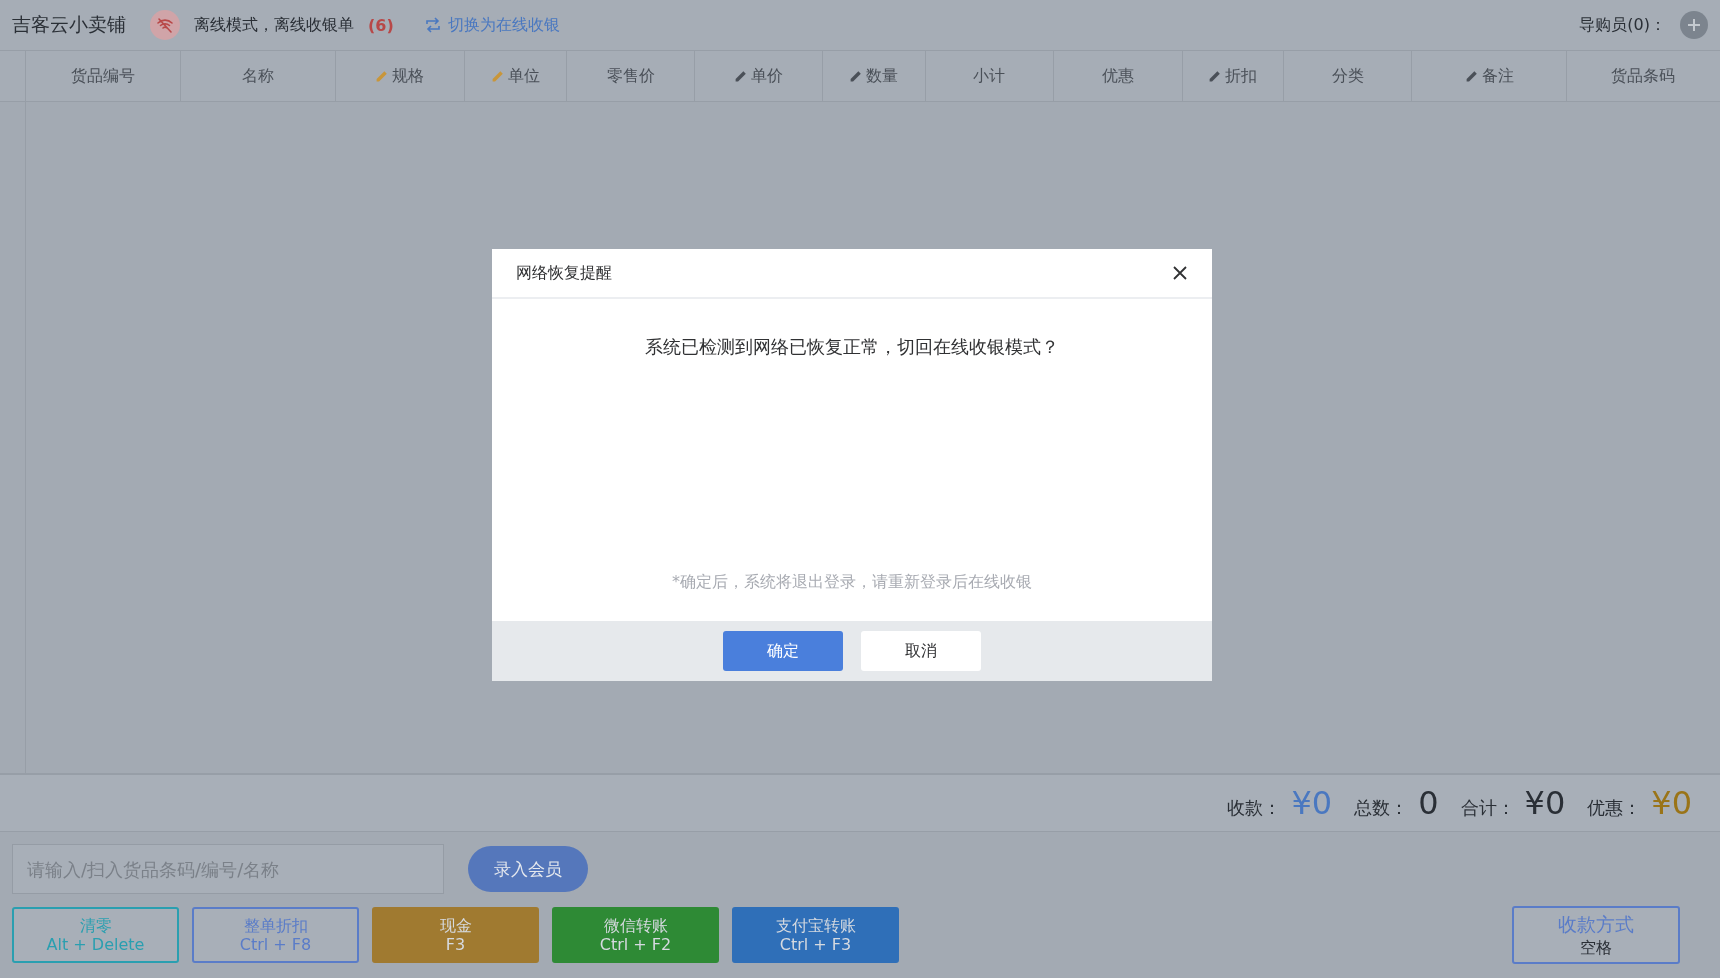  Describe the element at coordinates (1614, 808) in the screenshot. I see `total-label: 优惠：` at that location.